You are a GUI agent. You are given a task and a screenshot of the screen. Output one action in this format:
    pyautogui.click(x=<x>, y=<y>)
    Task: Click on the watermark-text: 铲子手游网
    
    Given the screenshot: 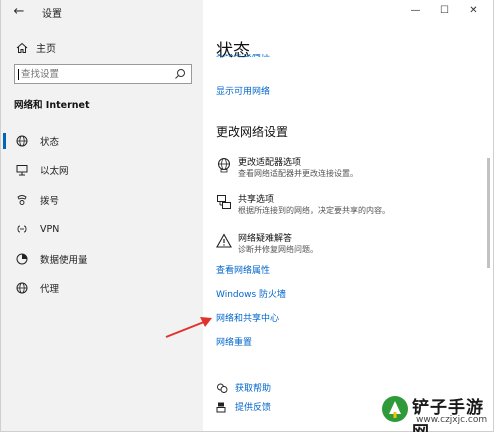 What is the action you would take?
    pyautogui.click(x=448, y=415)
    